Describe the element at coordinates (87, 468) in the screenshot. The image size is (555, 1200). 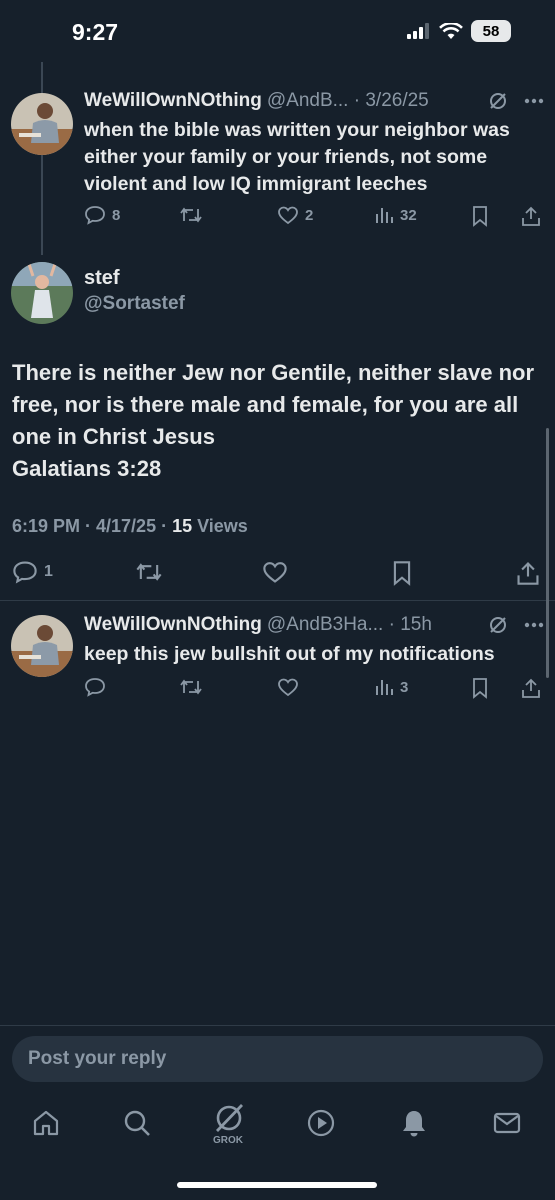
I see `post-text-reference: Galatians 3:28` at that location.